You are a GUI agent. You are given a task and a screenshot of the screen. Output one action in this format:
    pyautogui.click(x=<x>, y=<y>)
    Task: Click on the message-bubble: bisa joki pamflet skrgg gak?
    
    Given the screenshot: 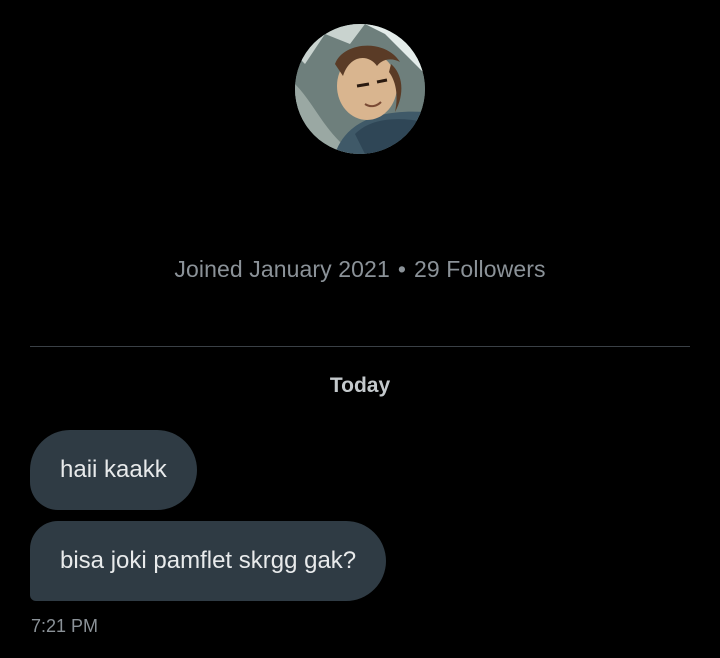 What is the action you would take?
    pyautogui.click(x=208, y=561)
    